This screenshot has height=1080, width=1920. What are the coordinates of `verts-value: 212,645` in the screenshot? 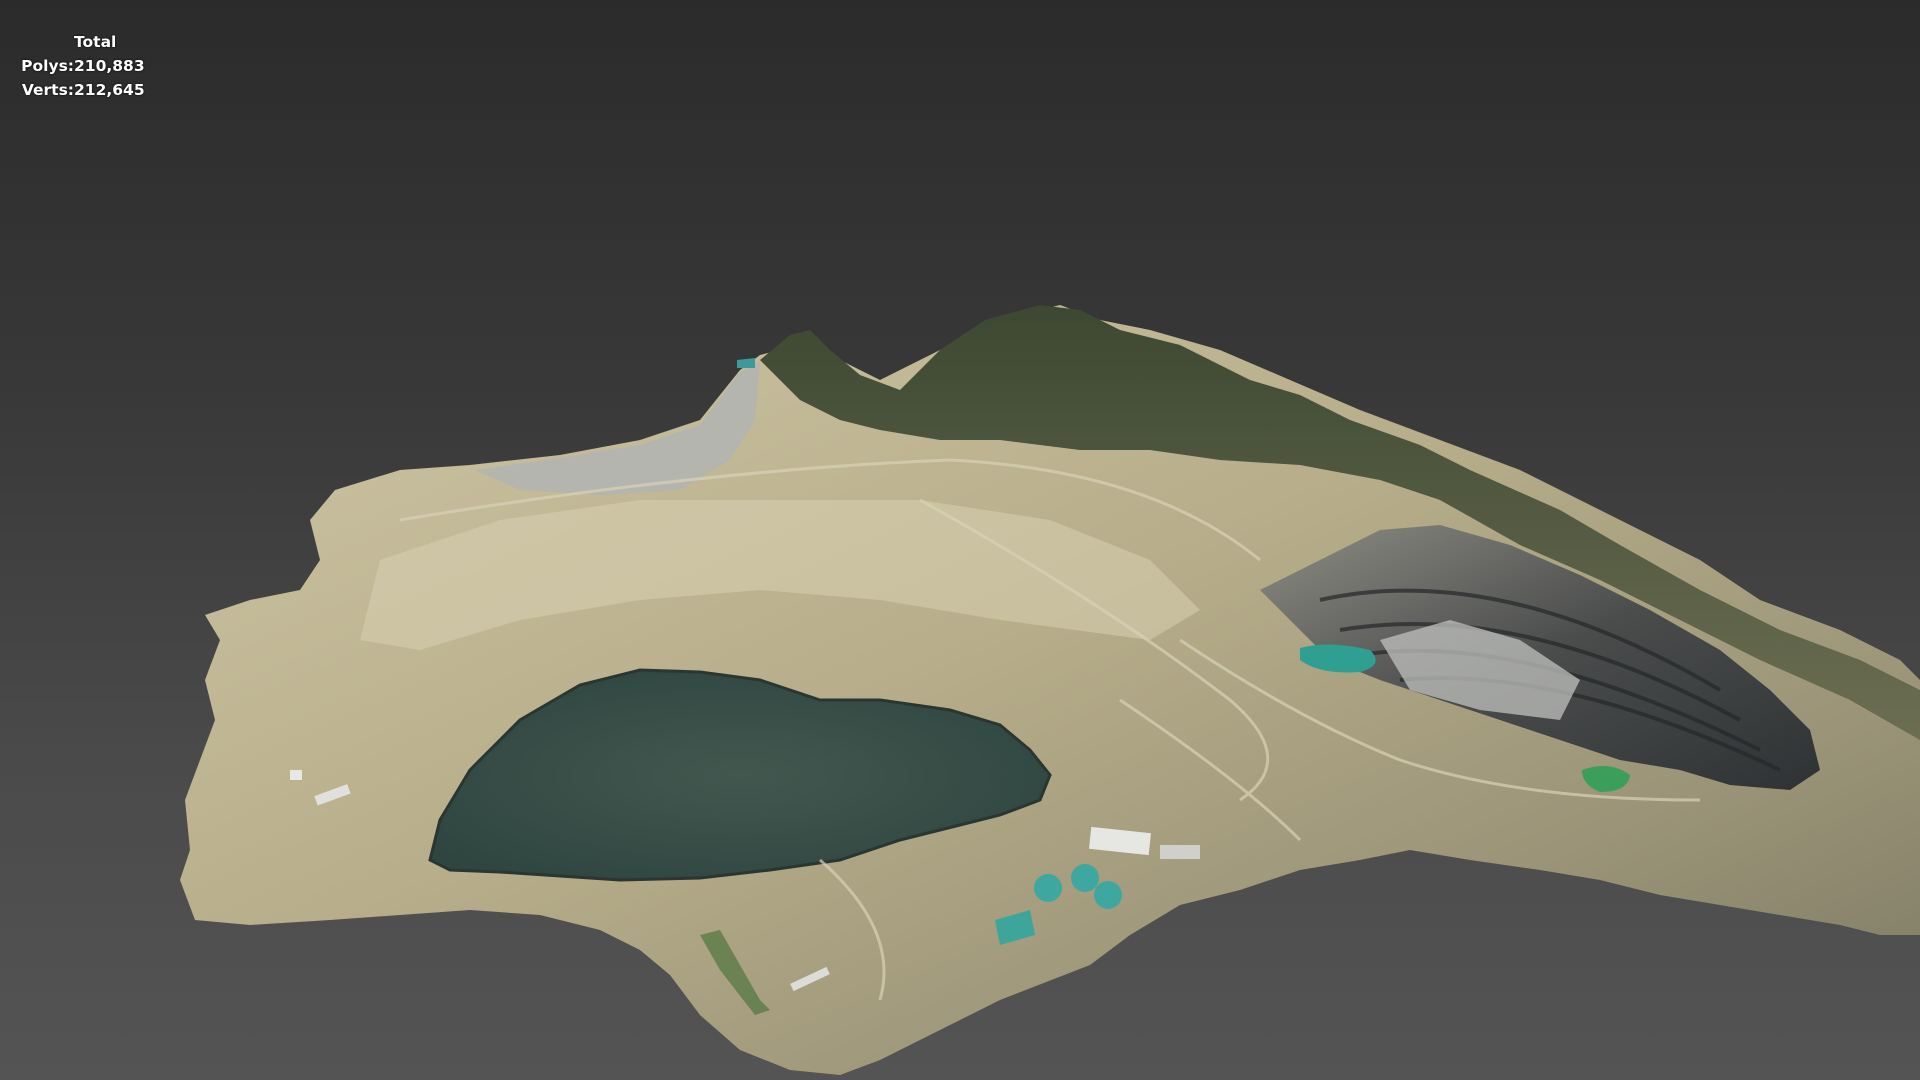 It's located at (109, 90).